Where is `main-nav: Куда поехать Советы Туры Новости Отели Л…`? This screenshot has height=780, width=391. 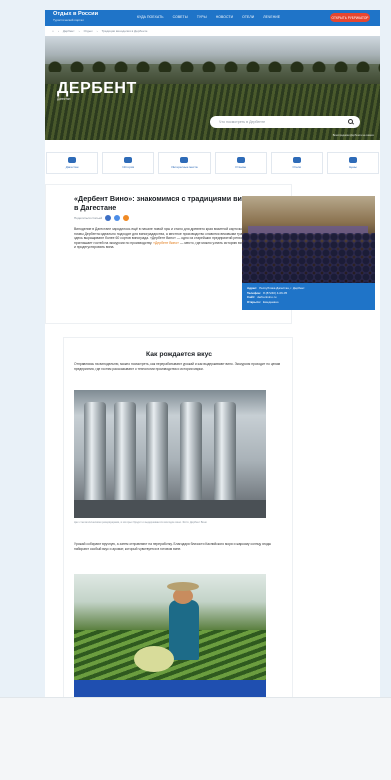 main-nav: Куда поехать Советы Туры Новости Отели Л… is located at coordinates (208, 17).